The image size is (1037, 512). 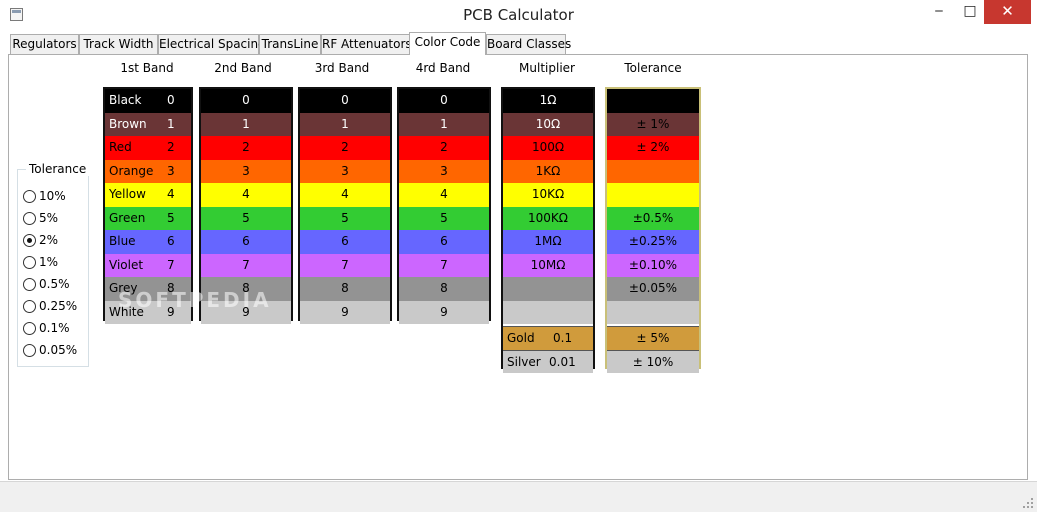 What do you see at coordinates (40, 218) in the screenshot?
I see `tolerance-option: 5%` at bounding box center [40, 218].